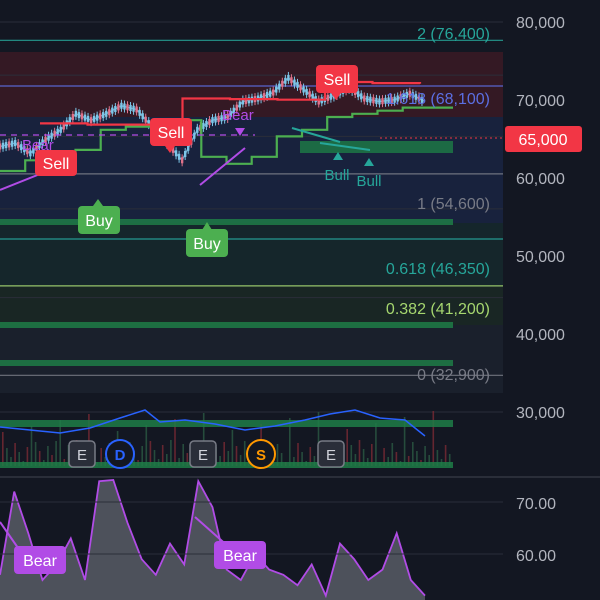 Image resolution: width=600 pixels, height=600 pixels. What do you see at coordinates (453, 204) in the screenshot?
I see `fib-label-1: 1 (54,600)` at bounding box center [453, 204].